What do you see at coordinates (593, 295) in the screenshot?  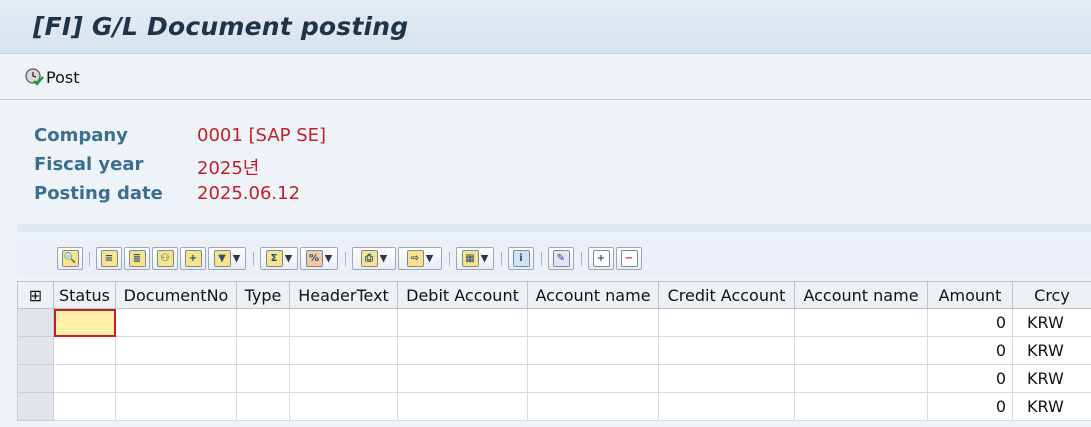 I see `column-header-debit-account-name: Account name` at bounding box center [593, 295].